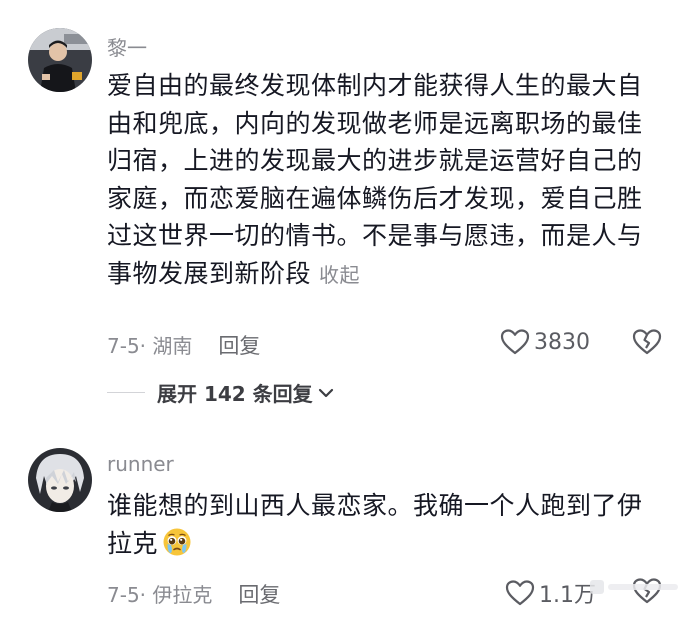  What do you see at coordinates (375, 123) in the screenshot?
I see `text-line: 由和兜底，内向的发现做老师是远离职场的最佳` at bounding box center [375, 123].